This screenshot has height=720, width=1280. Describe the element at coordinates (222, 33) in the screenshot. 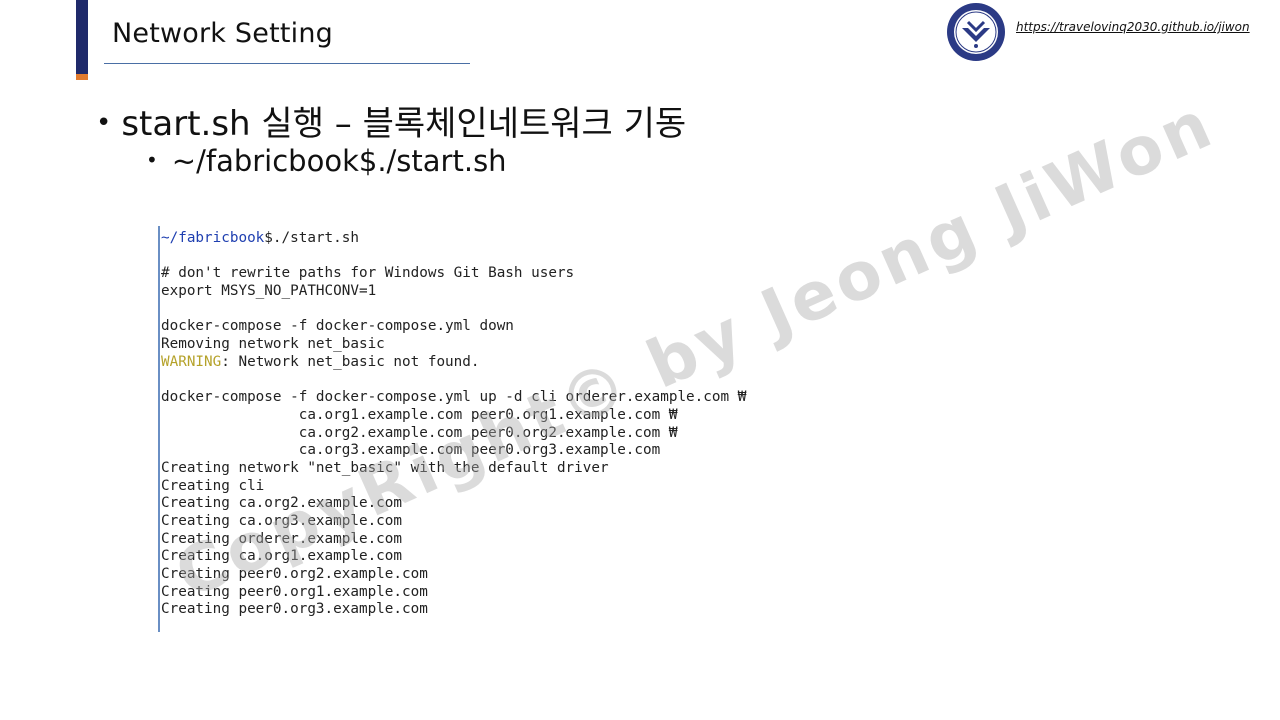

I see `page-title: Network Setting` at that location.